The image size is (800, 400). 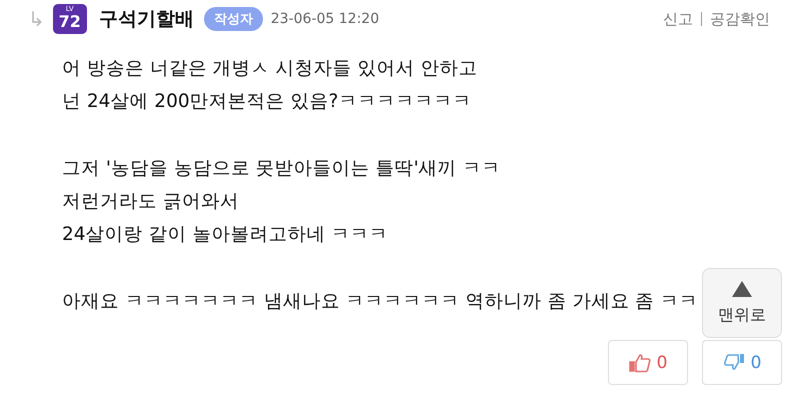 I want to click on comment-time: 23-06-05 12:20, so click(x=325, y=19).